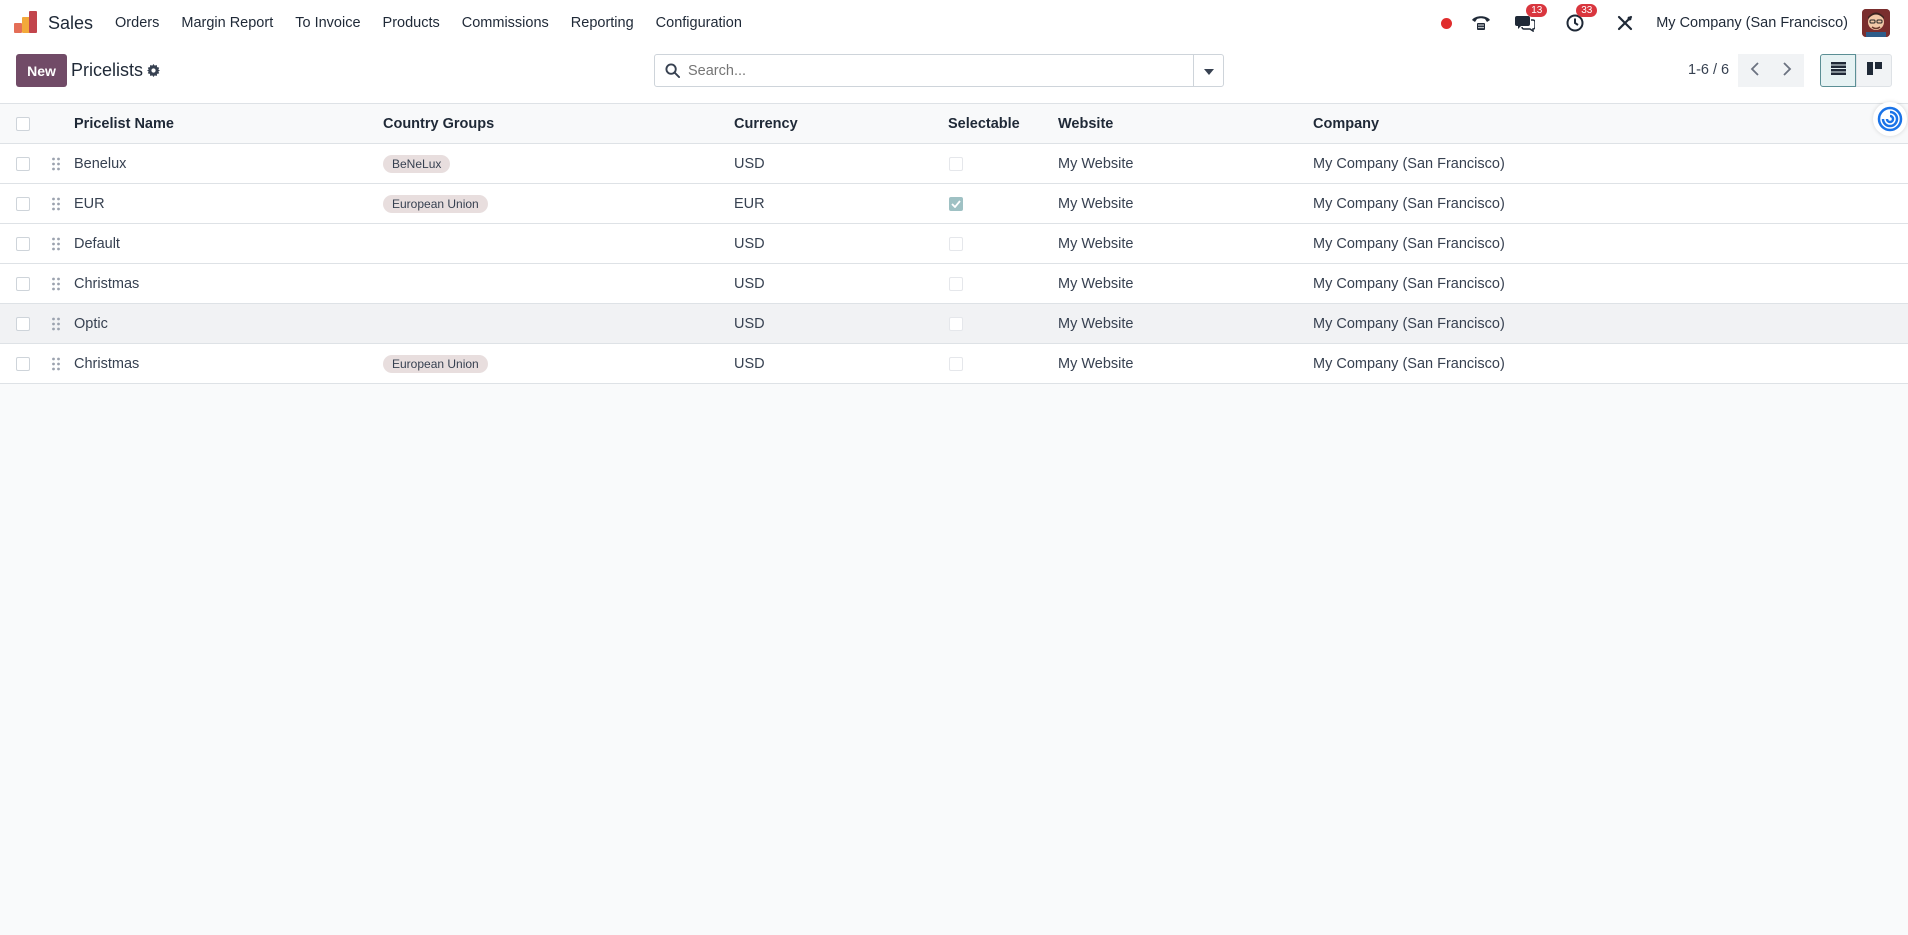 The width and height of the screenshot is (1908, 935). I want to click on company-switcher: My Company (San Francisco), so click(1752, 23).